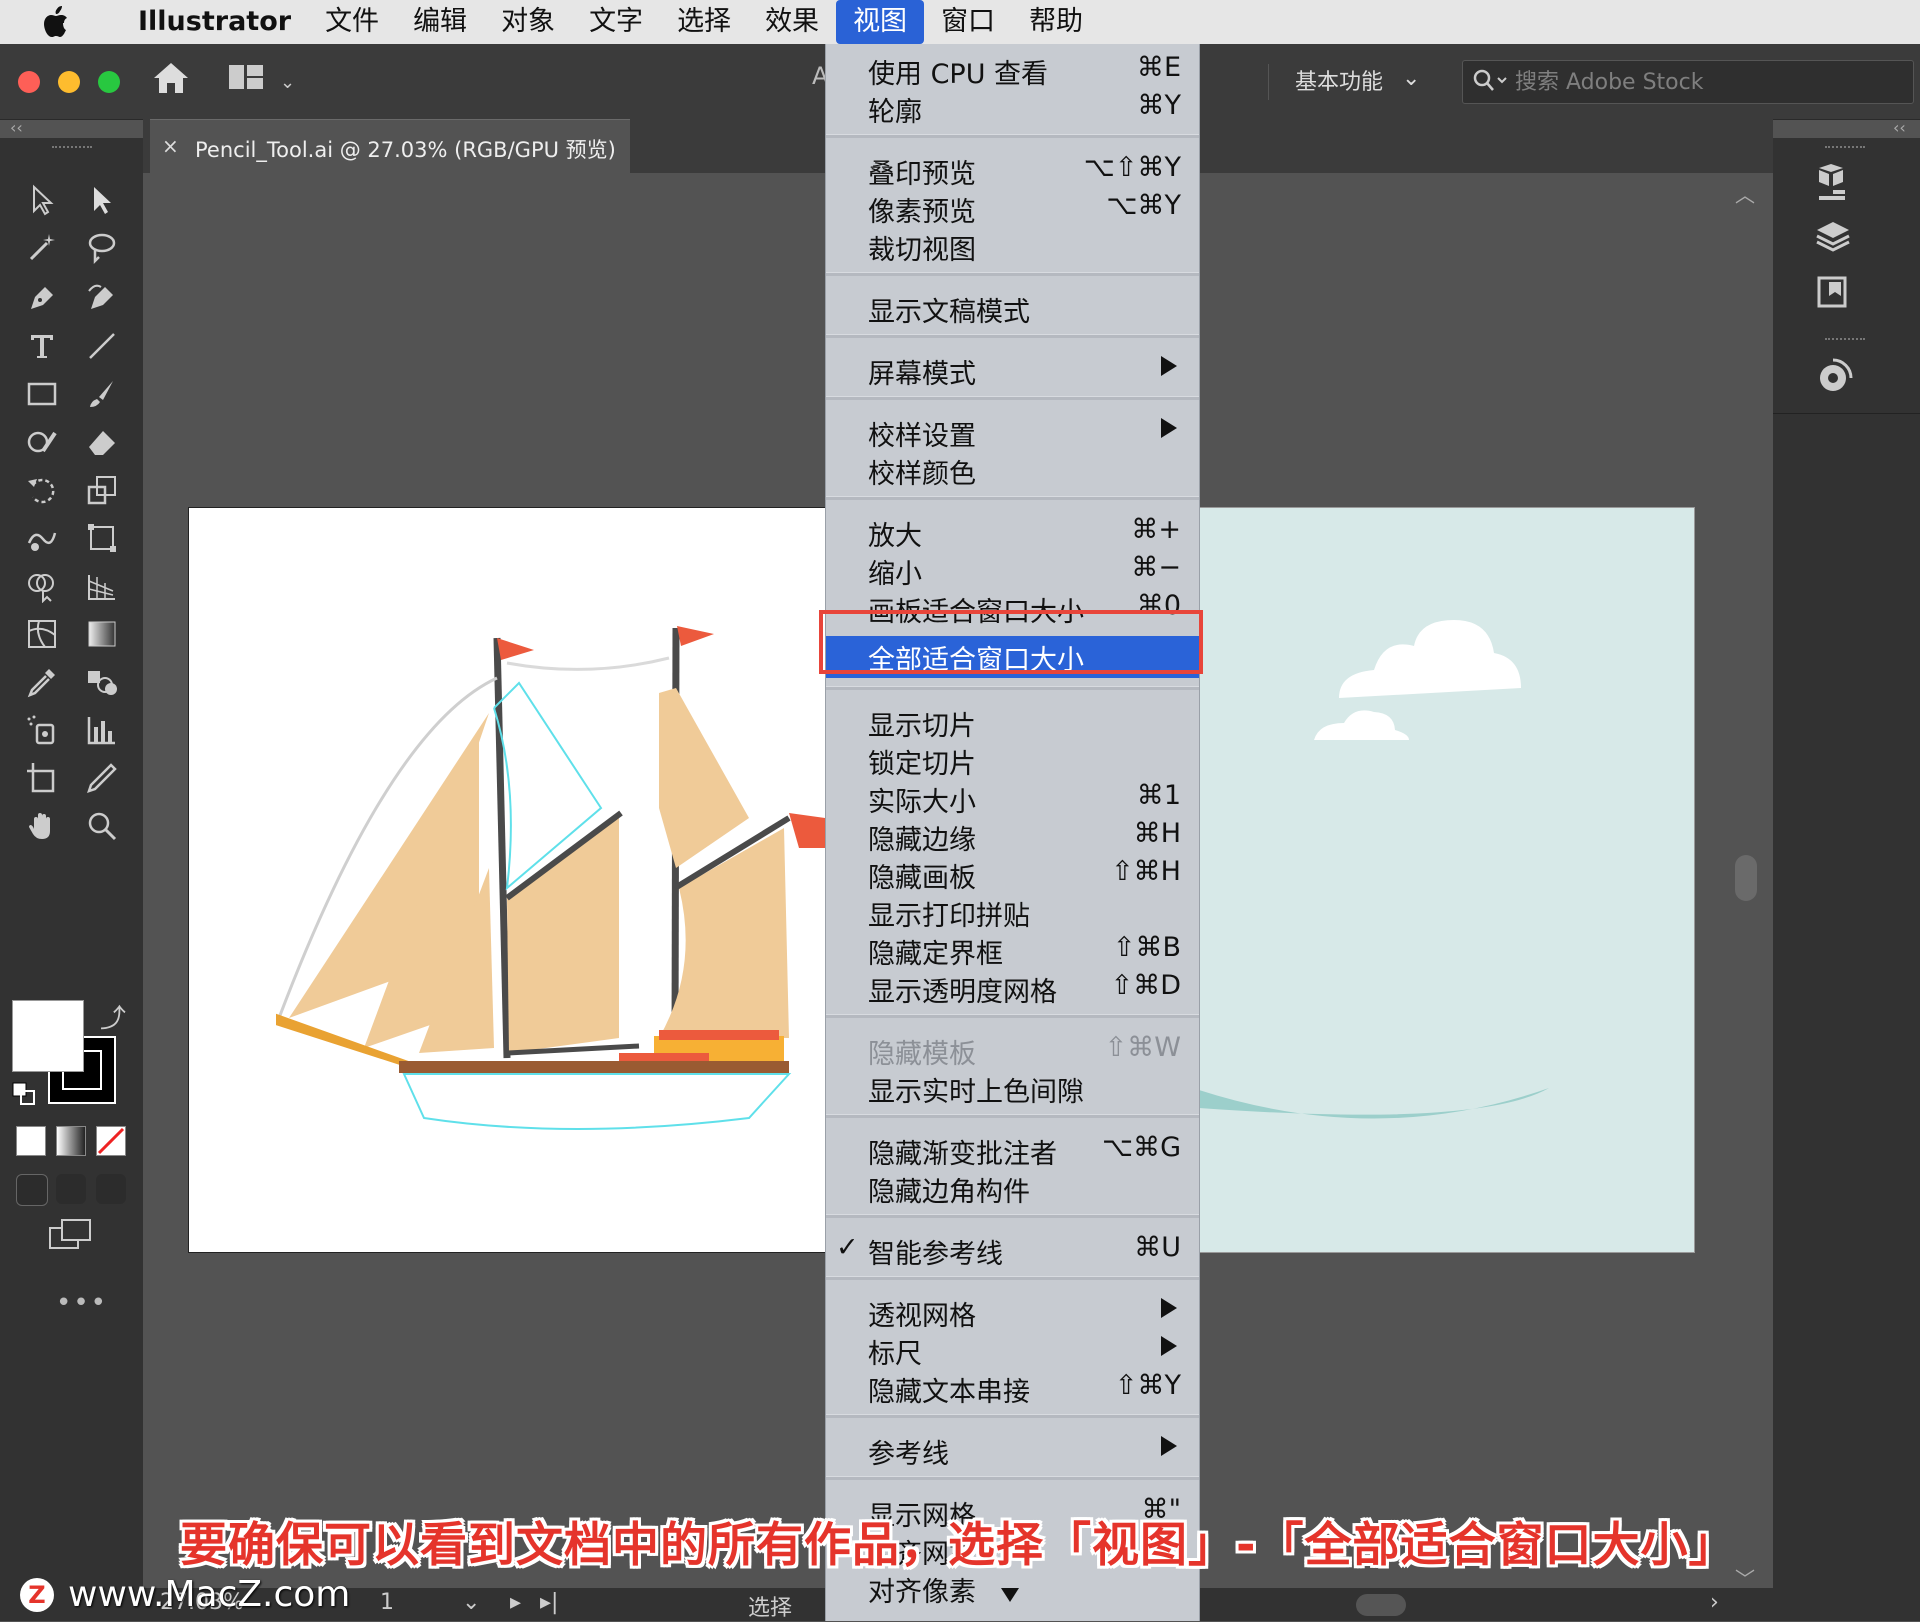 The height and width of the screenshot is (1622, 1920). Describe the element at coordinates (549, 1602) in the screenshot. I see `last-artboard-icon: ▸|` at that location.